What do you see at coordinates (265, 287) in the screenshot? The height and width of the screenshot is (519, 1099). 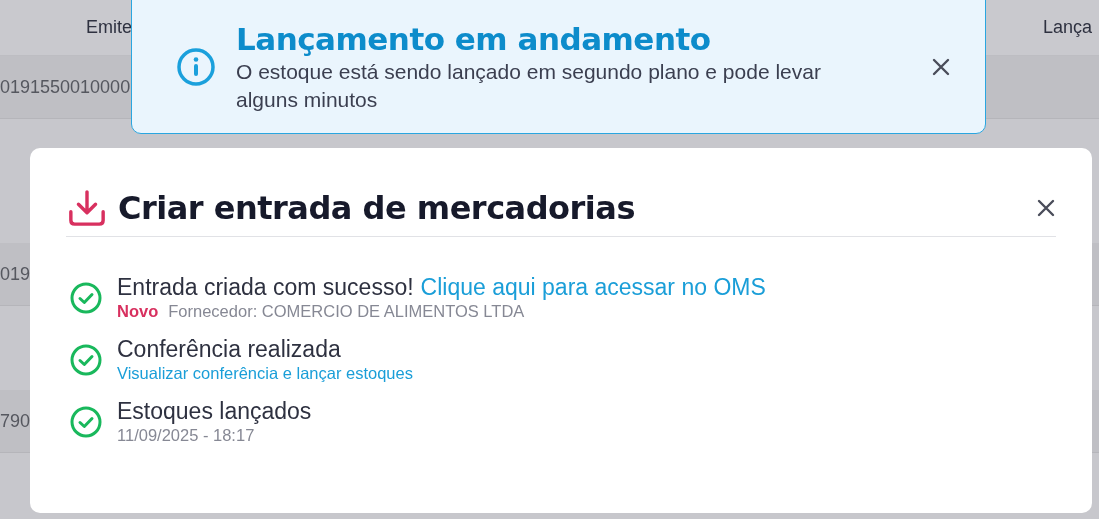 I see `step-title: Entrada criada com sucesso!` at bounding box center [265, 287].